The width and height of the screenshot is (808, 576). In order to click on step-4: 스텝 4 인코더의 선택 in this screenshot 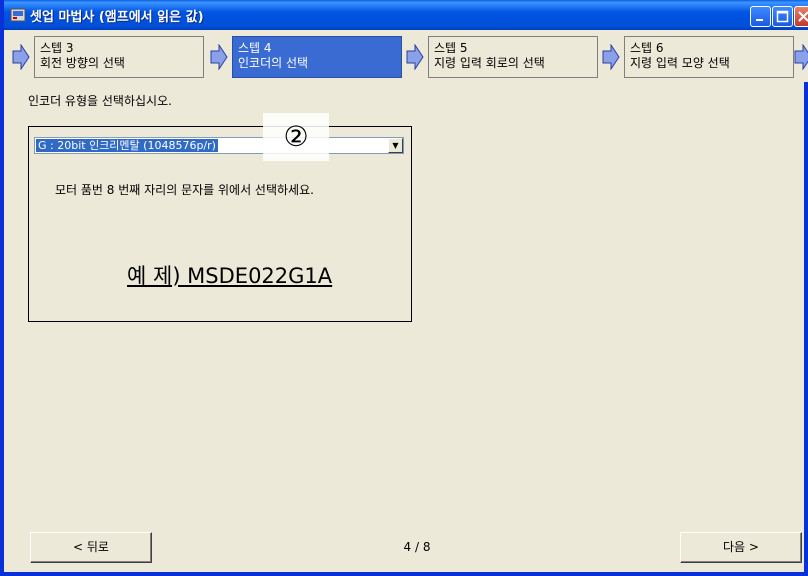, I will do `click(317, 57)`.